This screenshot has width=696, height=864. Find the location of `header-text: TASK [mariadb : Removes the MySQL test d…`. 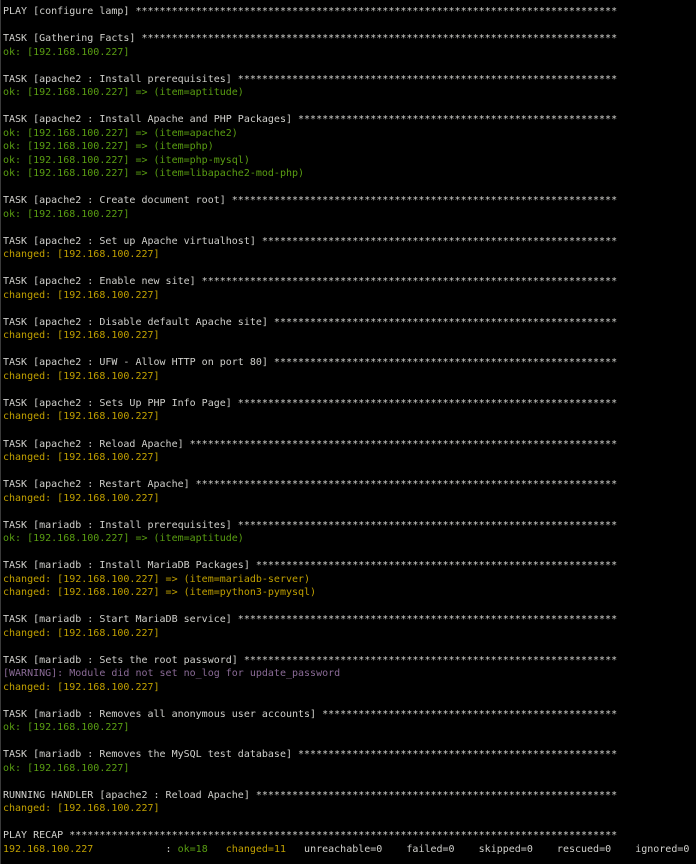

header-text: TASK [mariadb : Removes the MySQL test d… is located at coordinates (147, 755).